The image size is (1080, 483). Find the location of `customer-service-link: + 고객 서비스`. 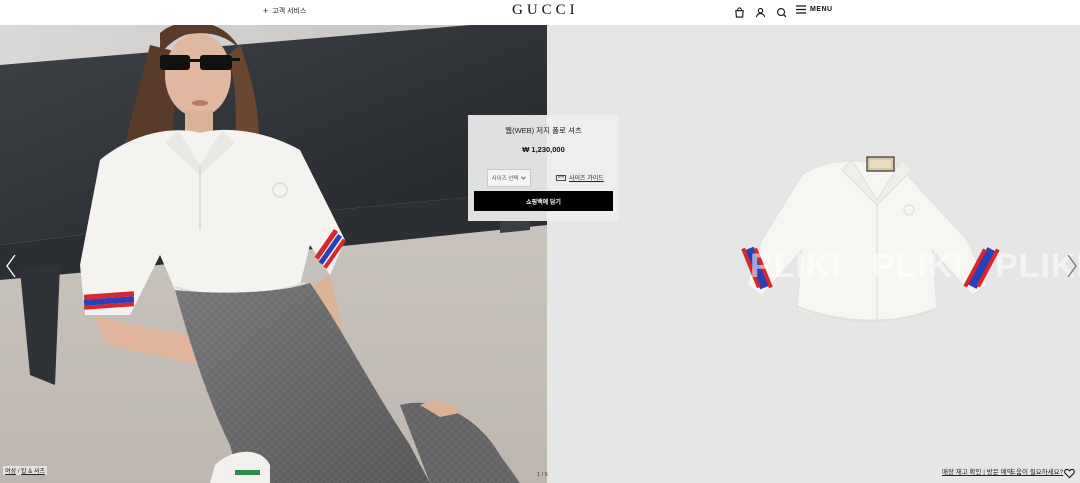

customer-service-link: + 고객 서비스 is located at coordinates (284, 11).